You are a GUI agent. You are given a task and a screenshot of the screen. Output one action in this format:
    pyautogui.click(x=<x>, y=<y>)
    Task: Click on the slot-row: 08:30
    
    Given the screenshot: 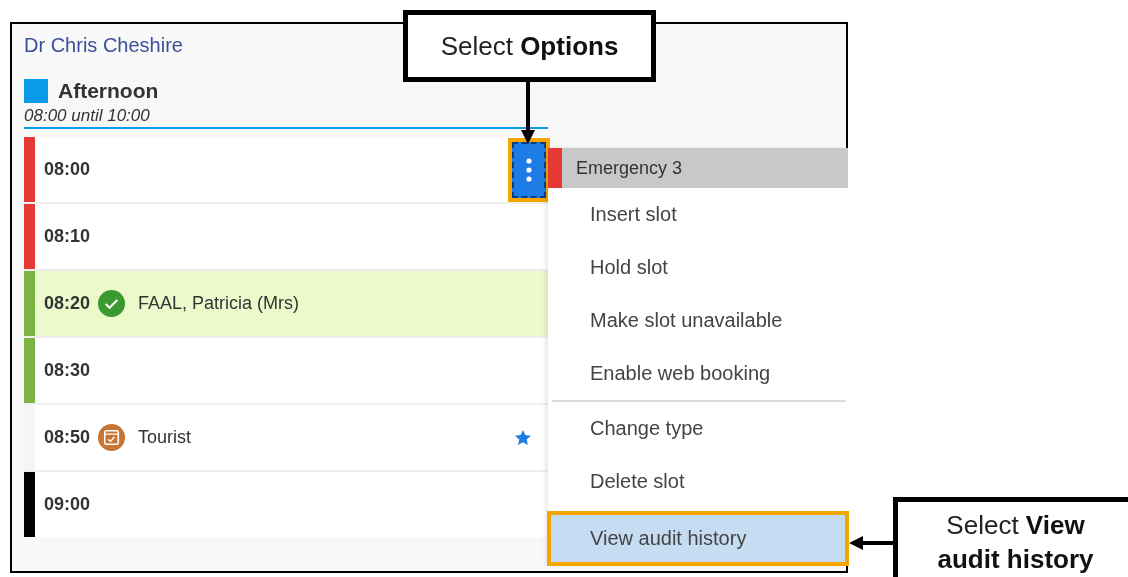 What is the action you would take?
    pyautogui.click(x=287, y=370)
    